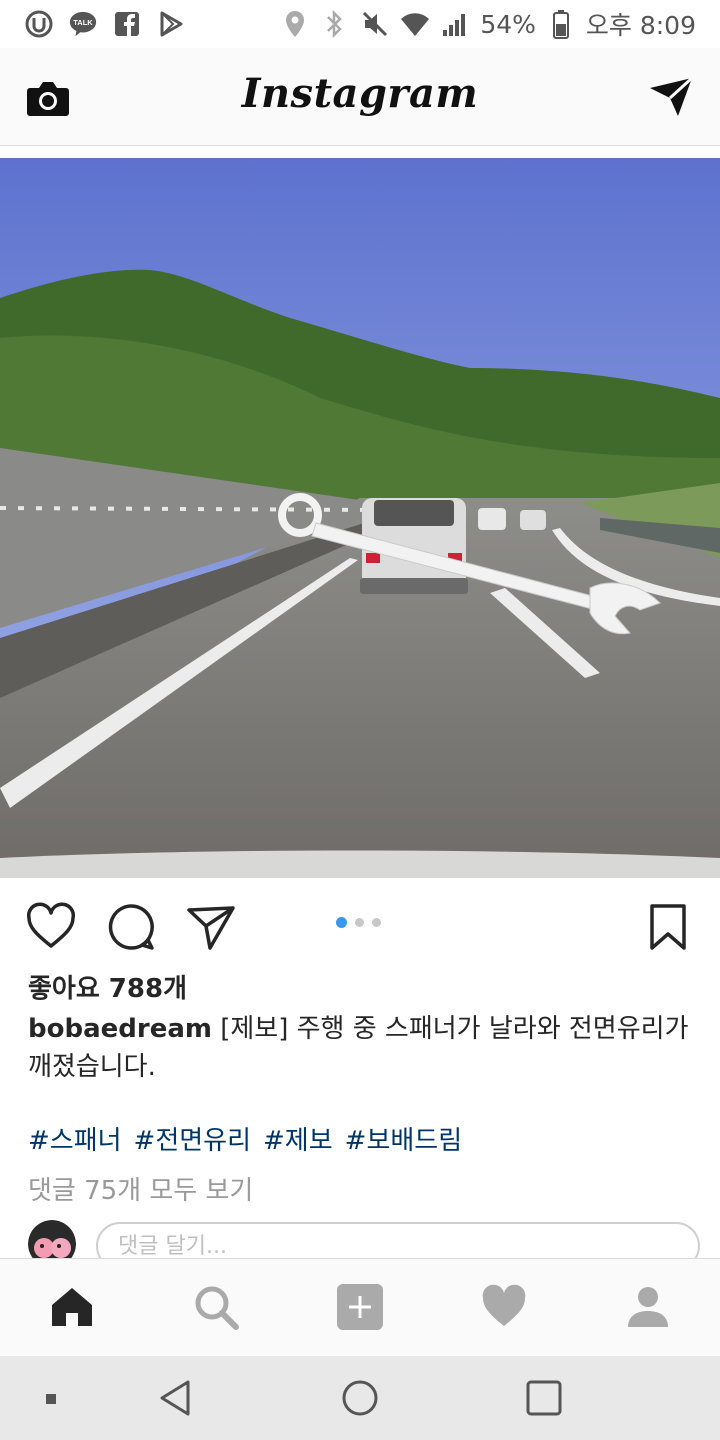 Image resolution: width=720 pixels, height=1440 pixels. I want to click on avatar, so click(52, 1240).